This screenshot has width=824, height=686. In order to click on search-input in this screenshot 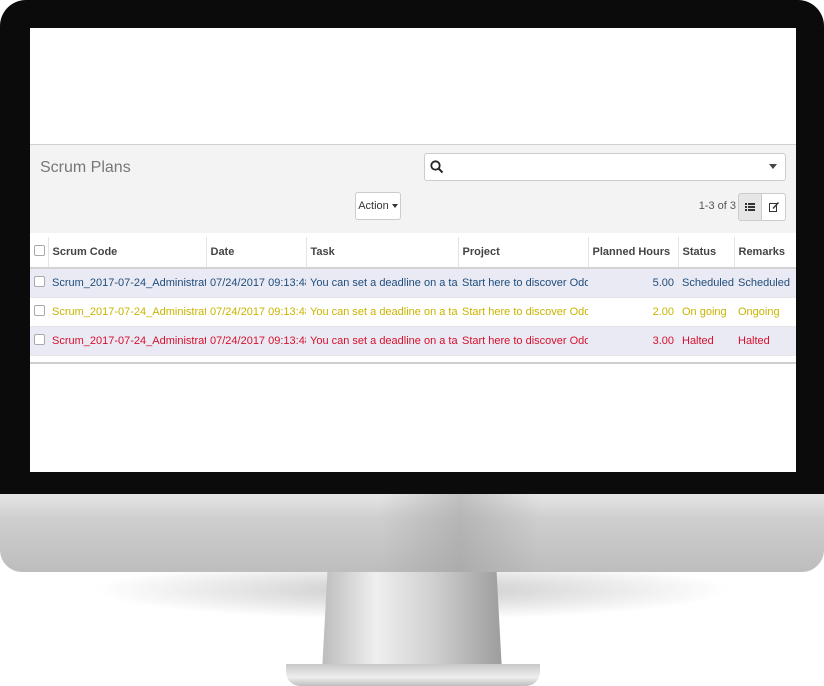, I will do `click(605, 167)`.